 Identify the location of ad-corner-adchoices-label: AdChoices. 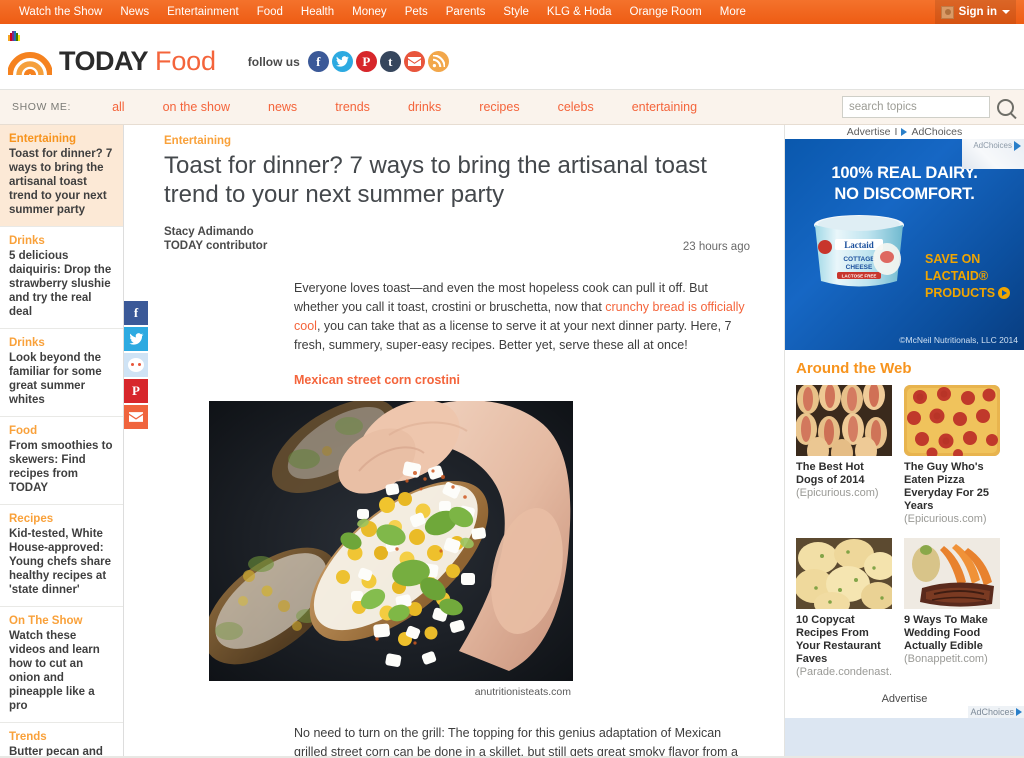
(992, 145).